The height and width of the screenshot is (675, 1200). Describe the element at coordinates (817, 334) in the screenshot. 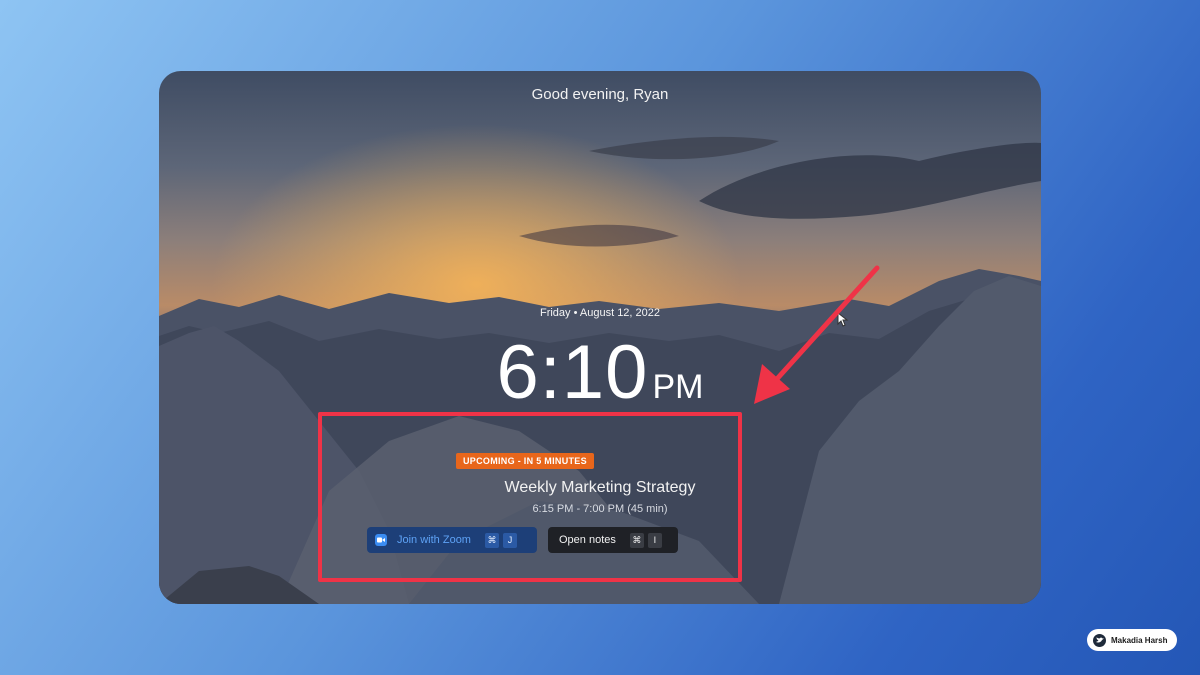

I see `red-arrow-icon` at that location.